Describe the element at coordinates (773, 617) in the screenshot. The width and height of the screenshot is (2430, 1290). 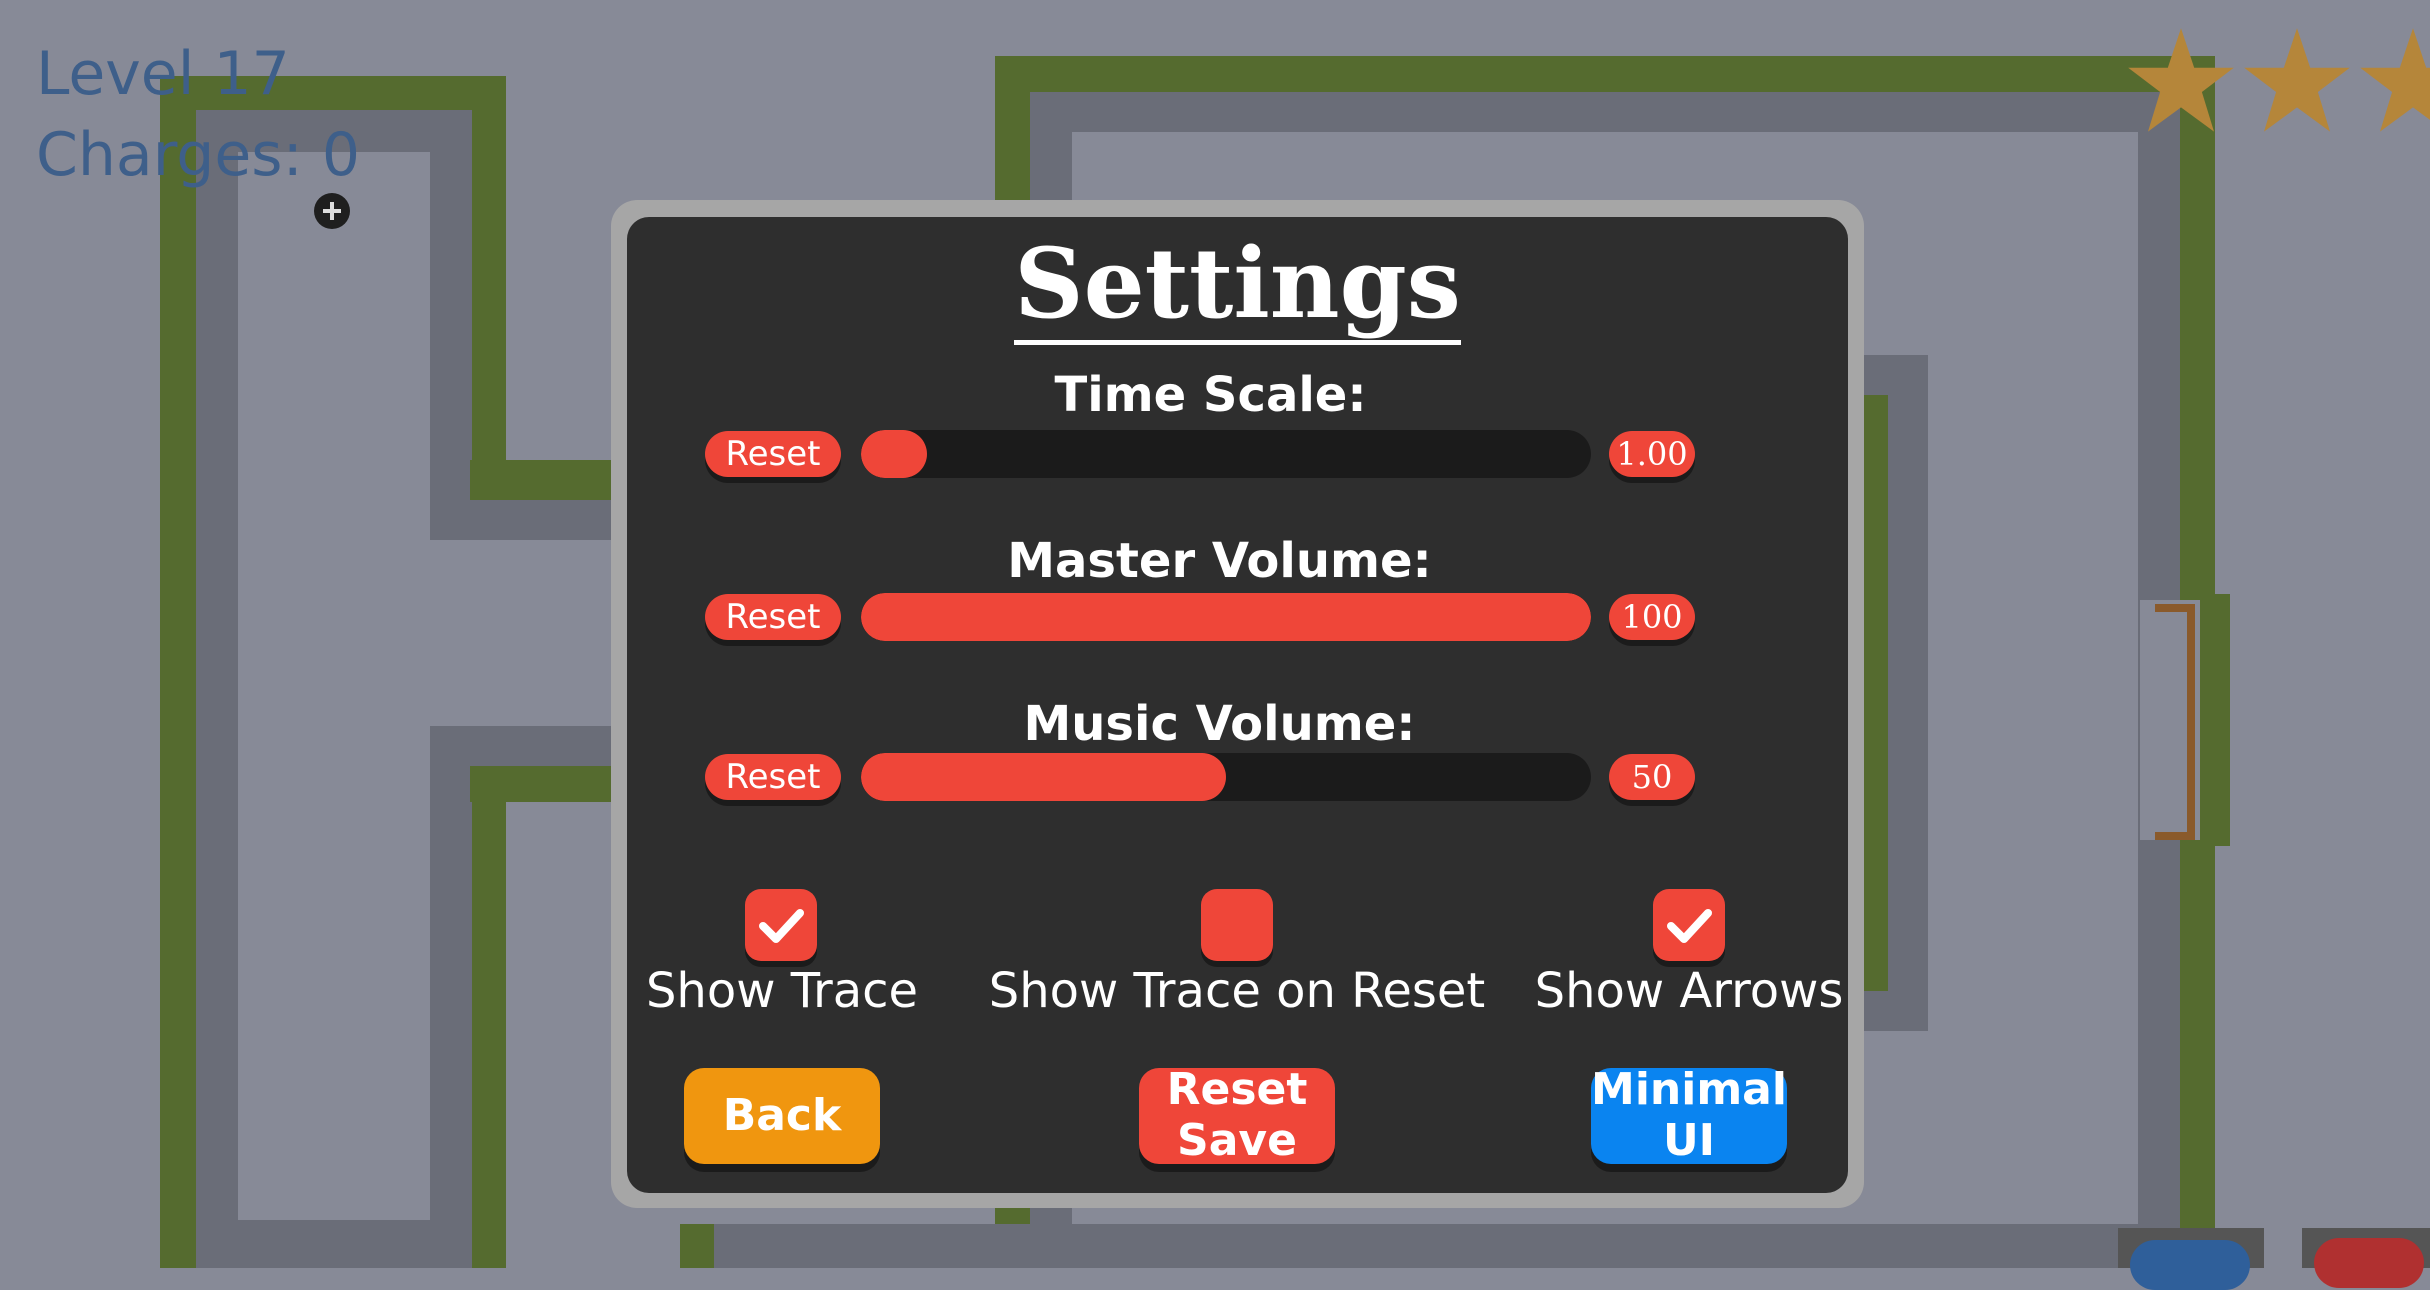
I see `master-volume-reset-button: Reset` at that location.